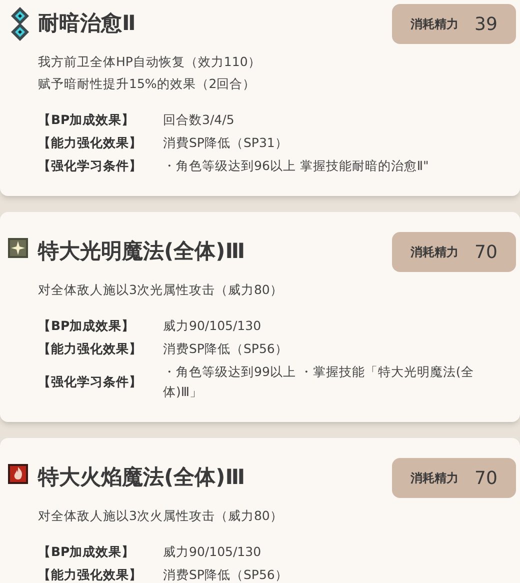 This screenshot has width=520, height=583. What do you see at coordinates (87, 23) in the screenshot?
I see `skill-title: 耐暗治愈Ⅱ` at bounding box center [87, 23].